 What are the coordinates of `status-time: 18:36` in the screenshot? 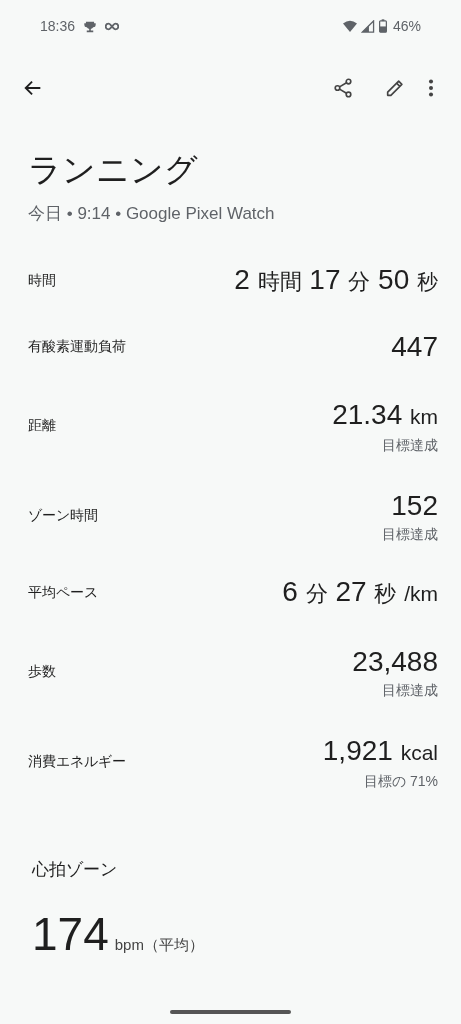 It's located at (58, 26).